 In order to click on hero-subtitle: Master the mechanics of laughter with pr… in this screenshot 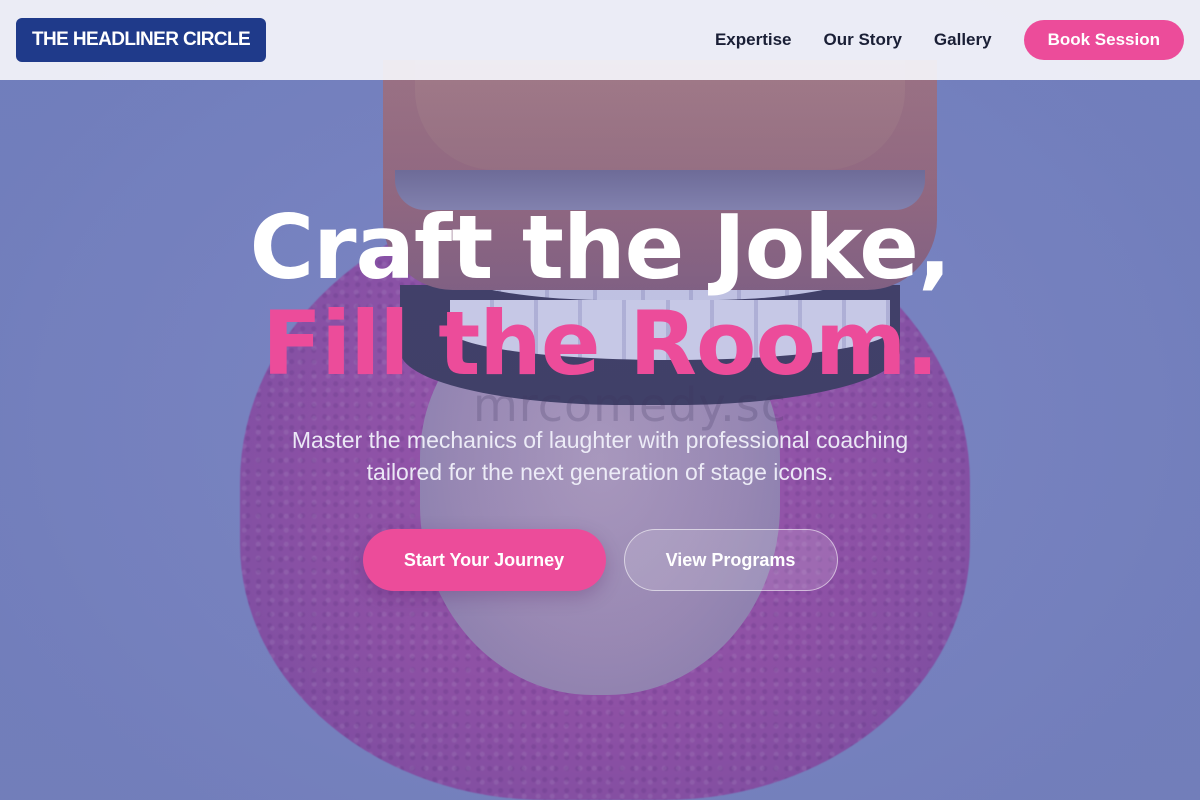, I will do `click(600, 456)`.